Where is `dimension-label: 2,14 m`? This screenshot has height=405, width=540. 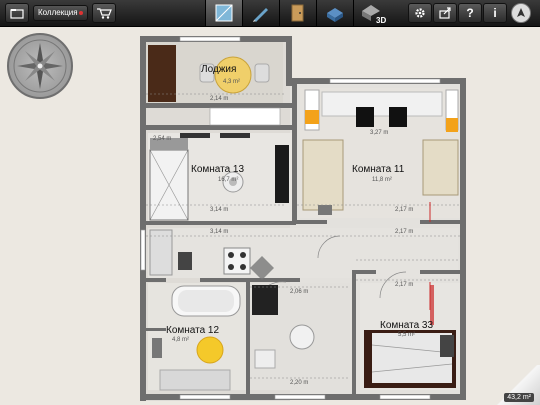 dimension-label: 2,14 m is located at coordinates (219, 99).